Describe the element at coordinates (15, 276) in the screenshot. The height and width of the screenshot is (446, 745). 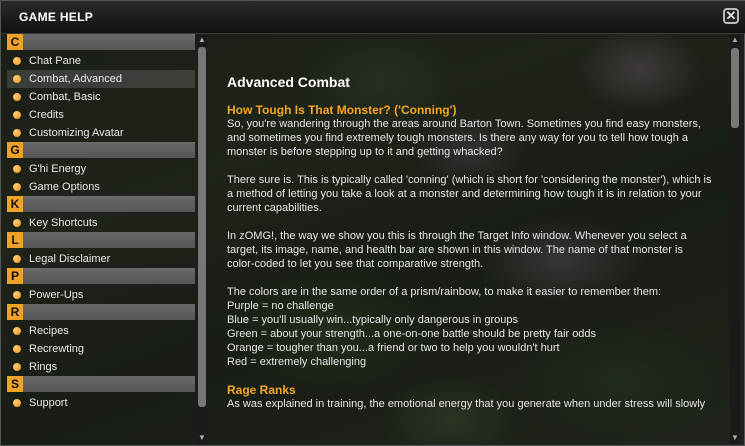
I see `section-letter: P` at that location.